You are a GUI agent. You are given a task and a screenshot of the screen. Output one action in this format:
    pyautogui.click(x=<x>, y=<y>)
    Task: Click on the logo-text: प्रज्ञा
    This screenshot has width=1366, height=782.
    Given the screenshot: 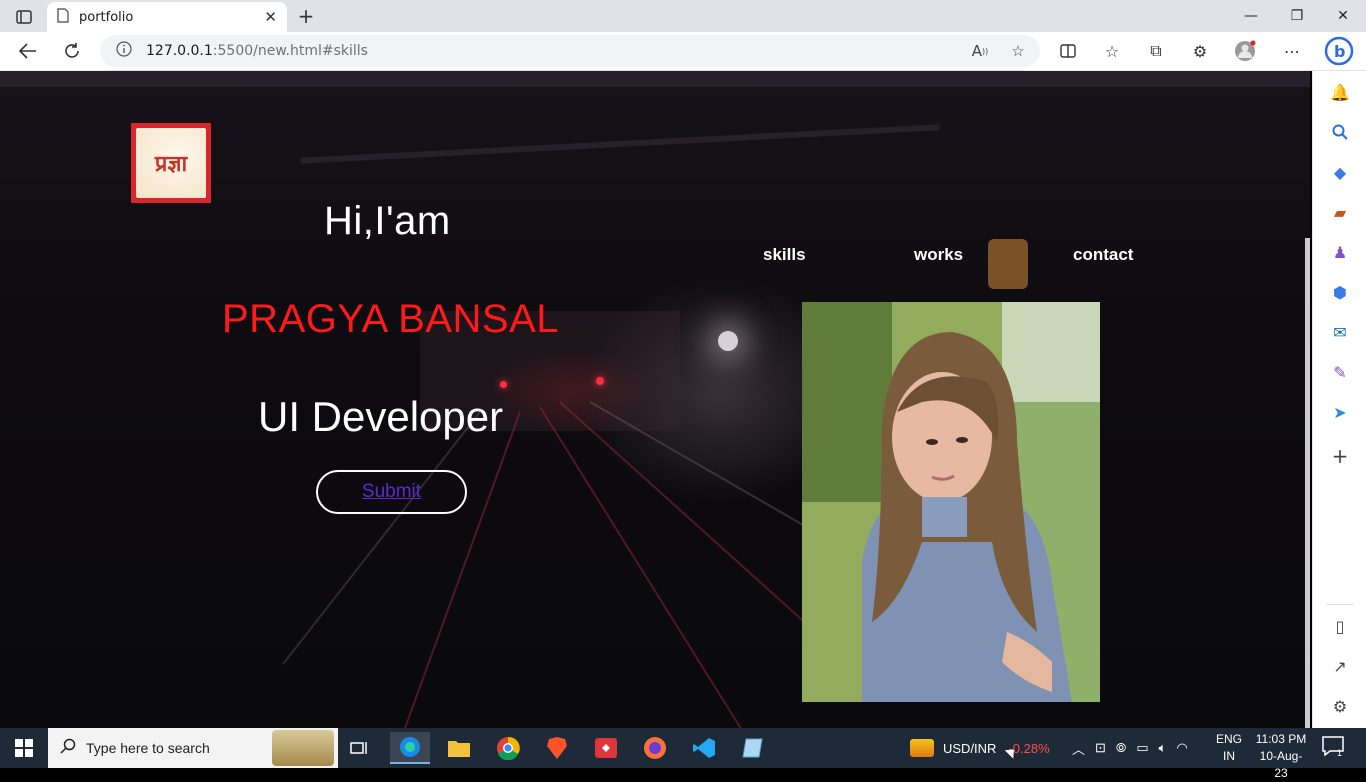 What is the action you would take?
    pyautogui.click(x=171, y=164)
    